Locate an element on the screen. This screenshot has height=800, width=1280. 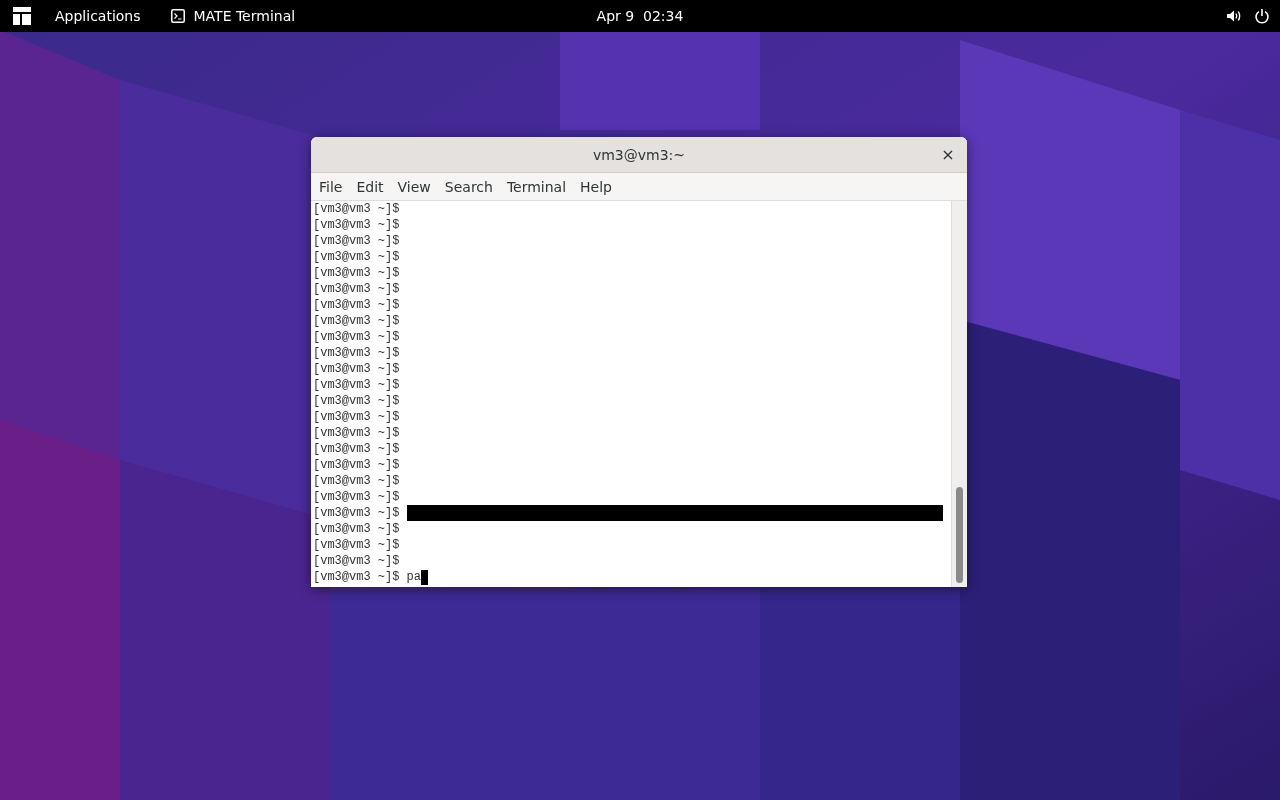
menu-item: View is located at coordinates (414, 186).